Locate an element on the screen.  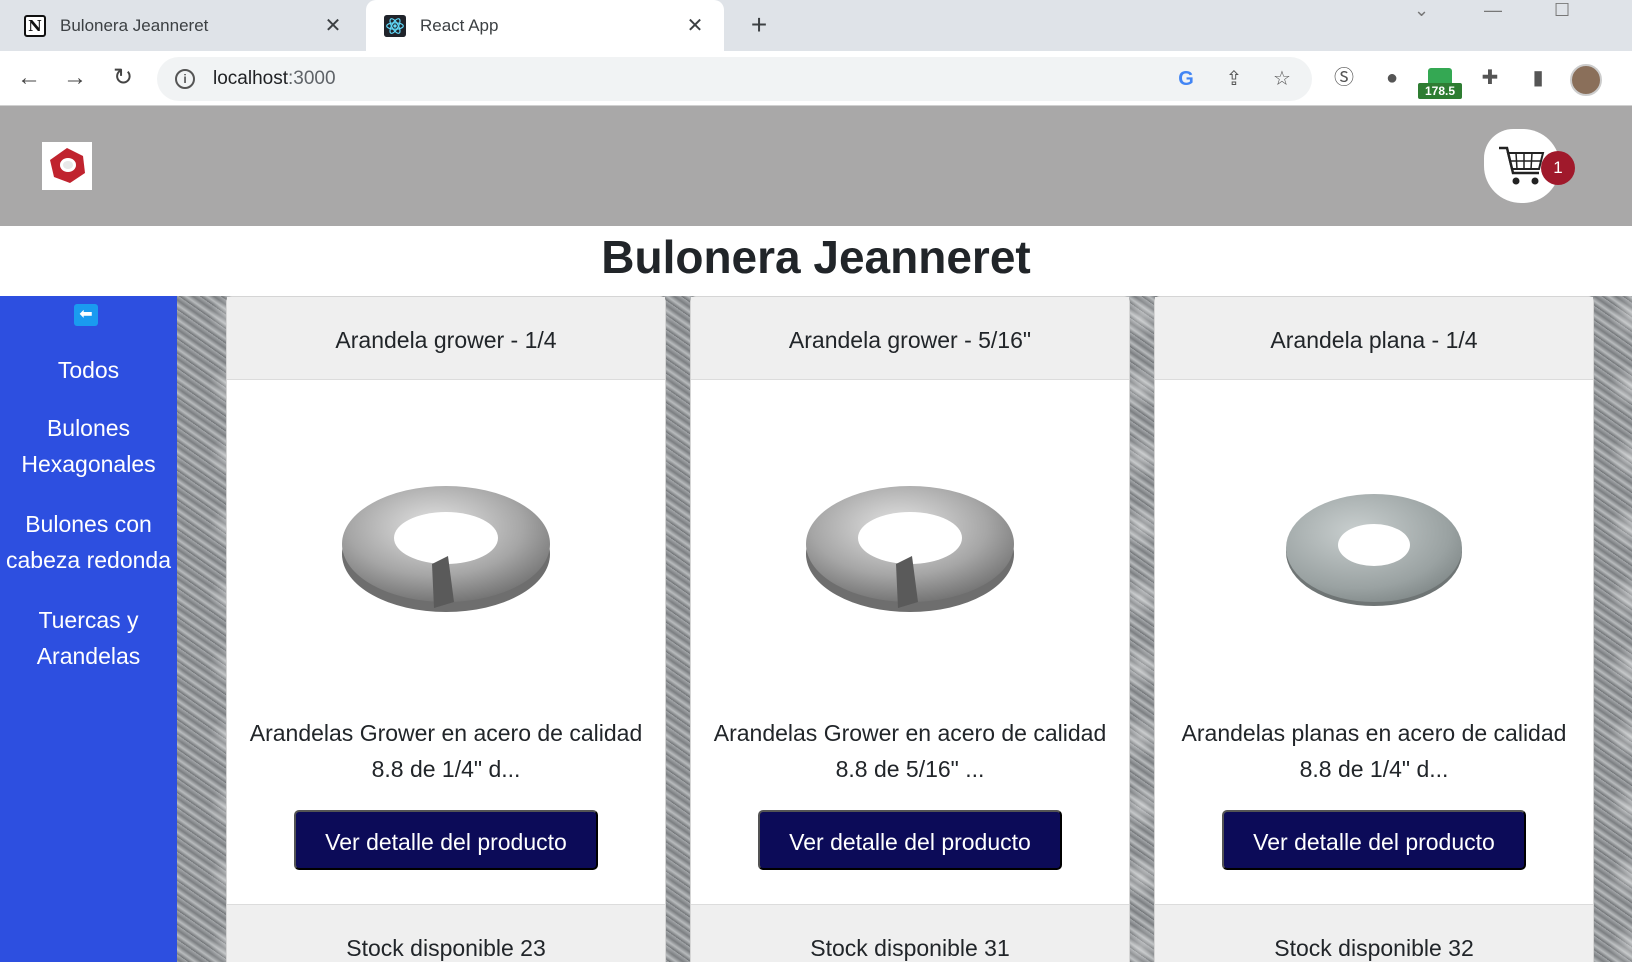
nut-logo-icon is located at coordinates (67, 166).